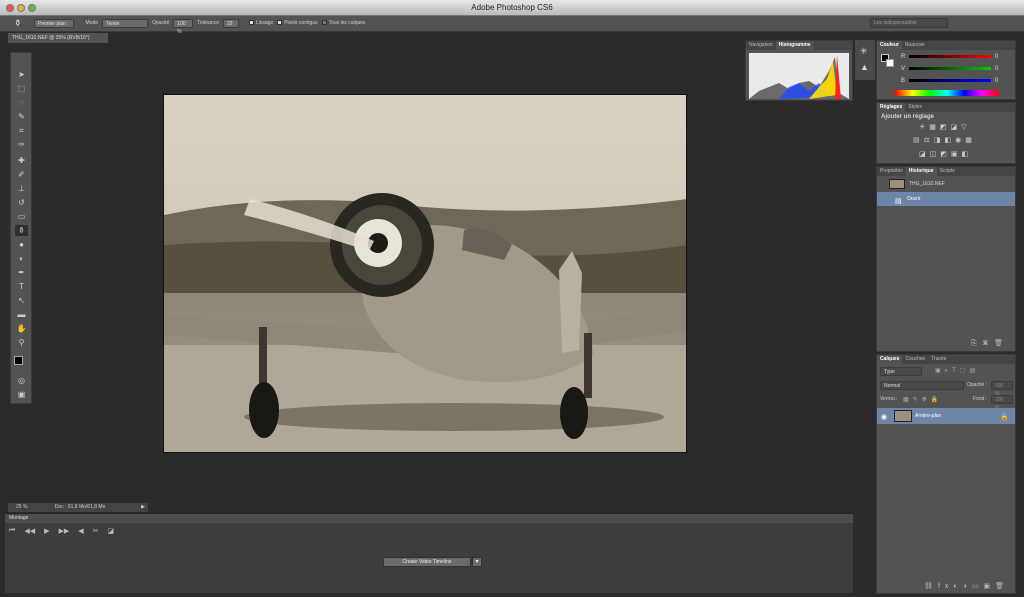 This screenshot has width=1024, height=597. Describe the element at coordinates (966, 586) in the screenshot. I see `layers-footer-icons: ⛓fx◐◑▭▣🗑` at that location.